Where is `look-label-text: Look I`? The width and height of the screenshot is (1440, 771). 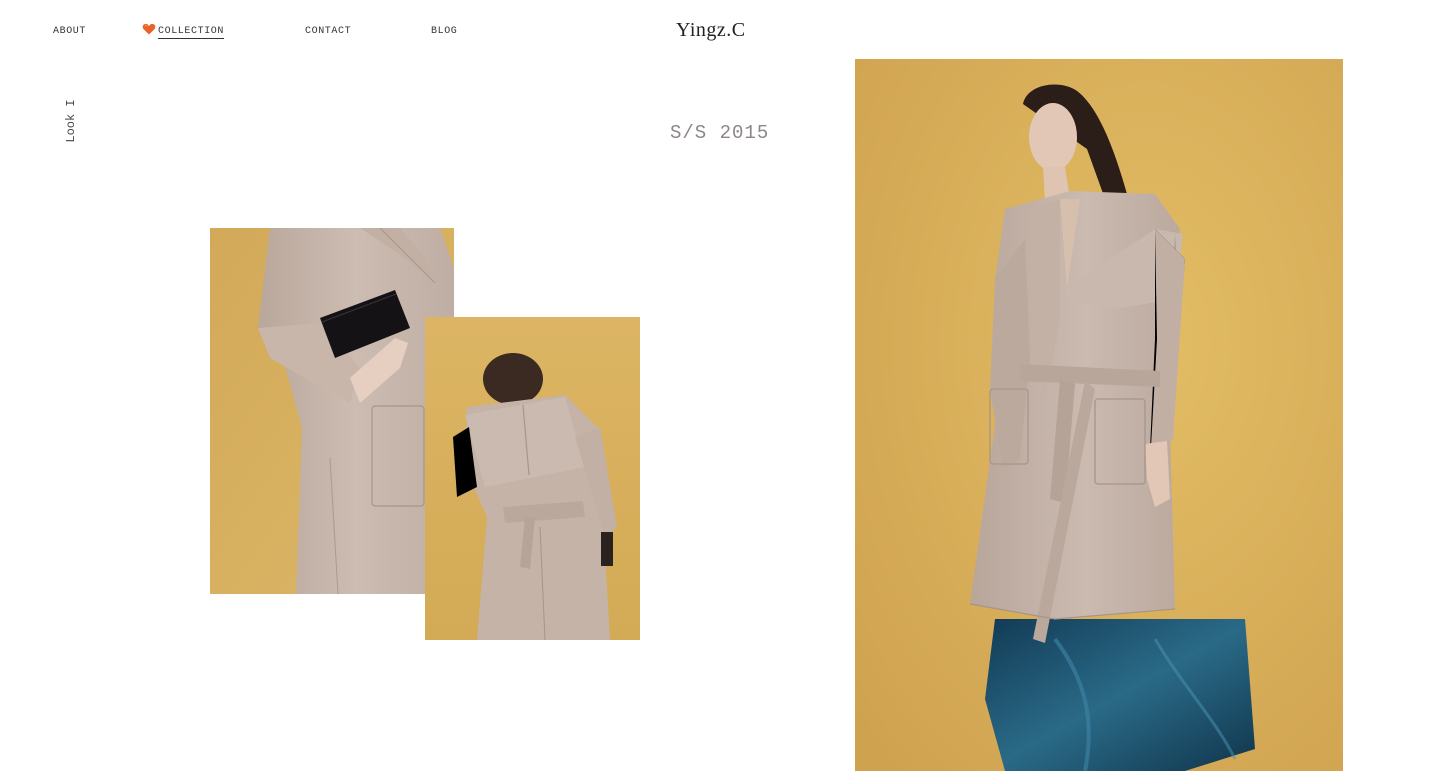 look-label-text: Look I is located at coordinates (71, 121).